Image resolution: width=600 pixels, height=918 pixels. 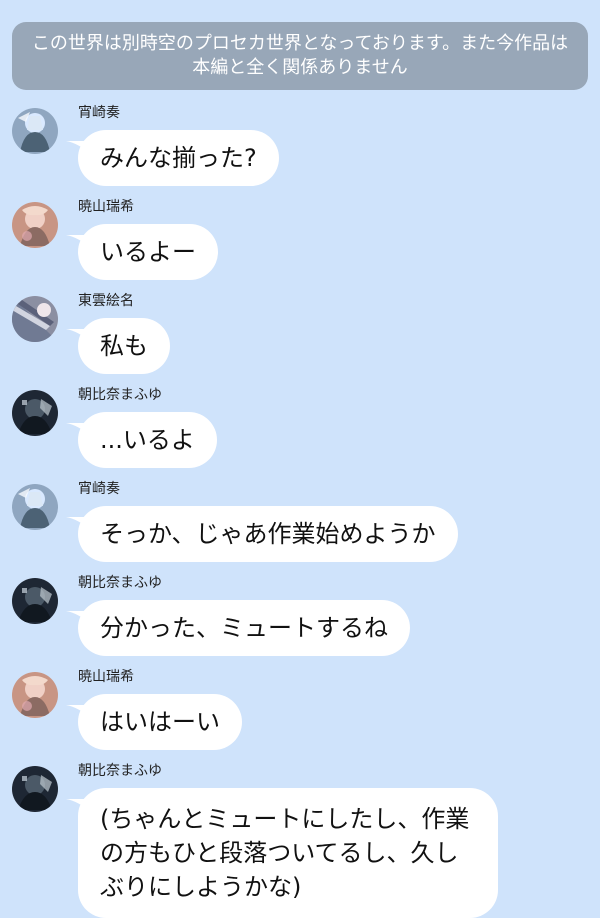 I want to click on message-bubble: そっか、じゃあ作業始めようか, so click(x=268, y=534).